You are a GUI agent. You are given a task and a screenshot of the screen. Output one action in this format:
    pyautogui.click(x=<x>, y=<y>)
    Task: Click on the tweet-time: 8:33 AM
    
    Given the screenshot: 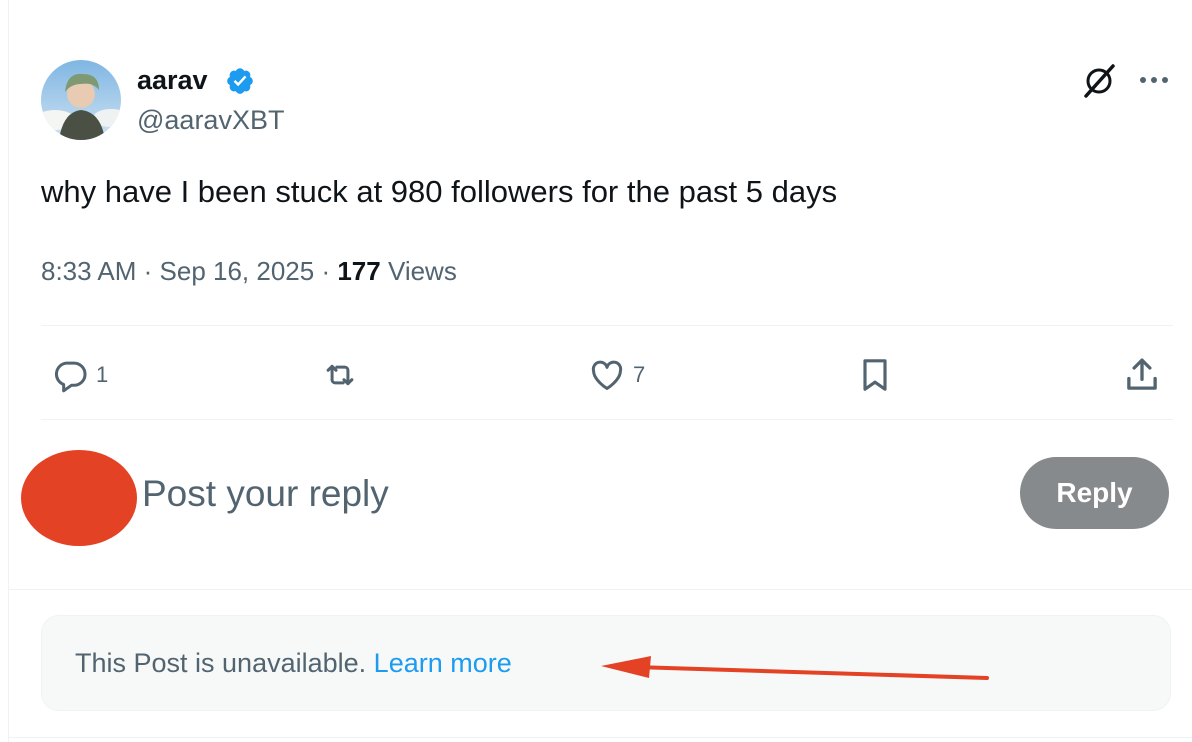 What is the action you would take?
    pyautogui.click(x=88, y=271)
    